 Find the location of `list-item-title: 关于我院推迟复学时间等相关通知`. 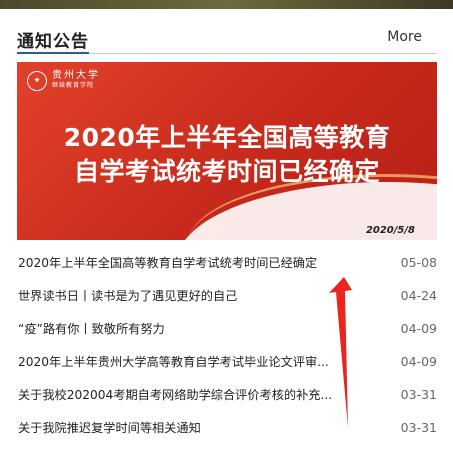

list-item-title: 关于我院推迟复学时间等相关通知 is located at coordinates (193, 428).